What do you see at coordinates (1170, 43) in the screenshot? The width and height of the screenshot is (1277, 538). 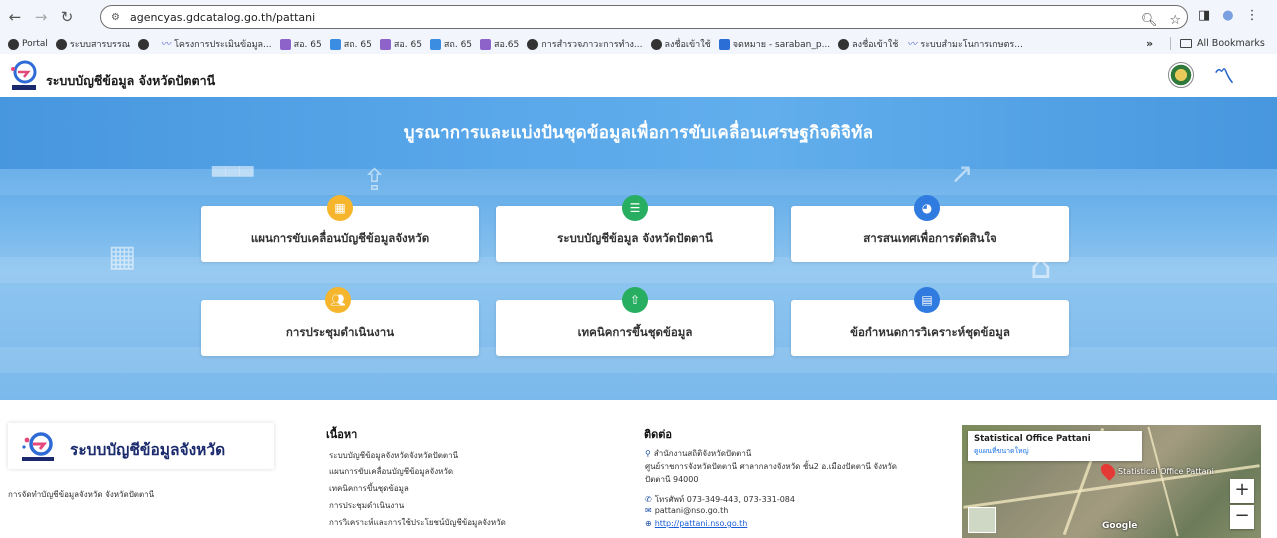 I see `bookmarks-divider` at bounding box center [1170, 43].